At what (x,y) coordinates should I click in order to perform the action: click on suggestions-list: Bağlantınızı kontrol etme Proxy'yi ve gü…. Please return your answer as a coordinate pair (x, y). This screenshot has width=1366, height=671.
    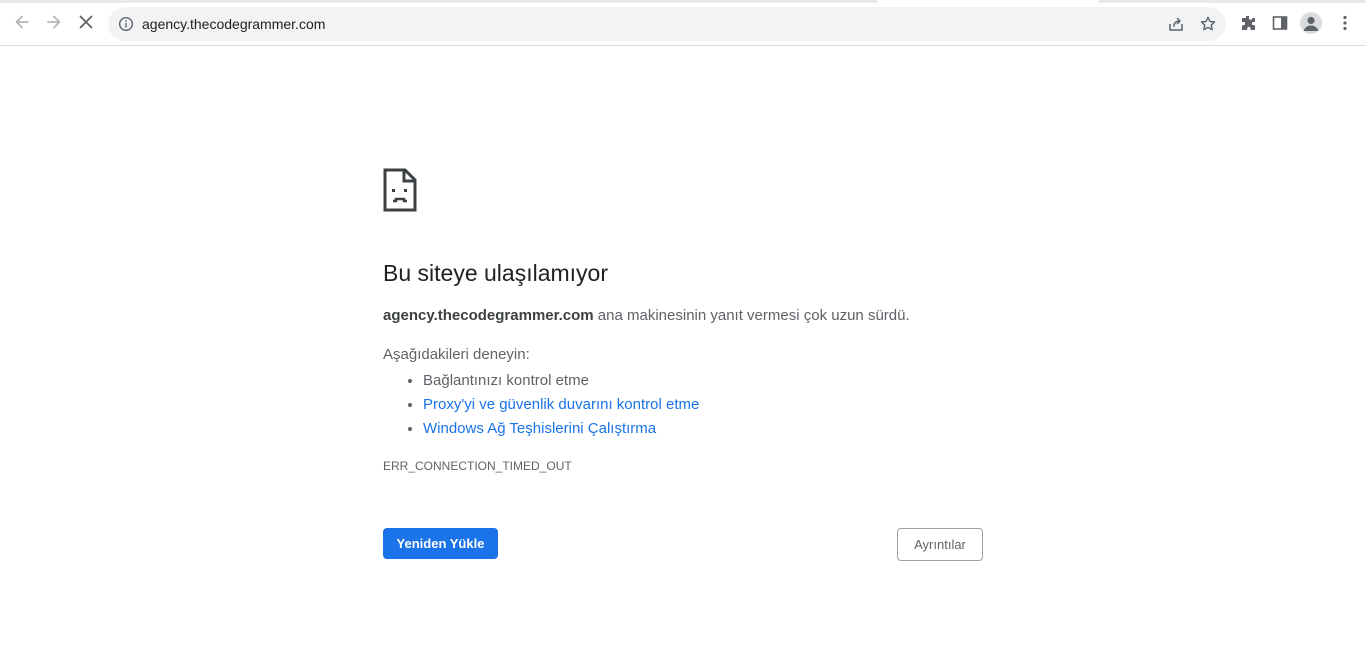
    Looking at the image, I should click on (541, 405).